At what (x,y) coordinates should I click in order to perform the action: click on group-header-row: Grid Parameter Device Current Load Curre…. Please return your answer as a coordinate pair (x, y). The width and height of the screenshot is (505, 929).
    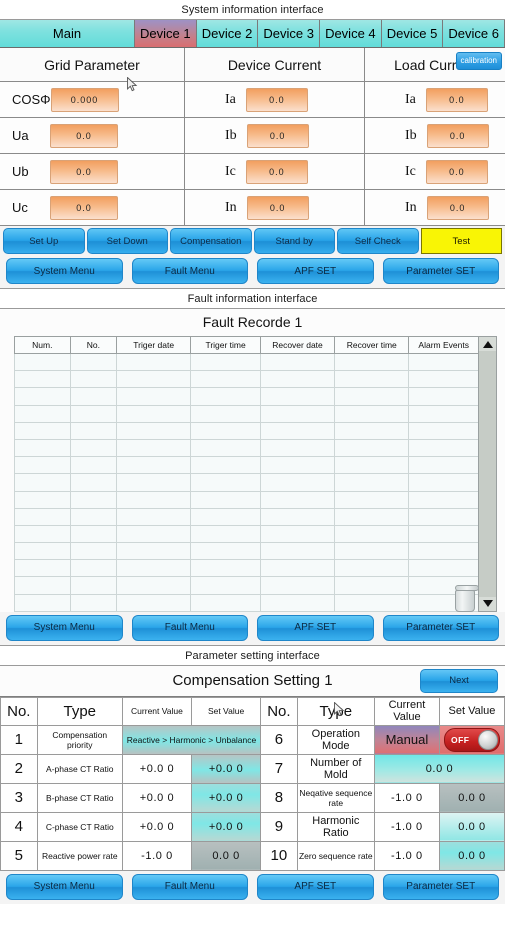
    Looking at the image, I should click on (252, 65).